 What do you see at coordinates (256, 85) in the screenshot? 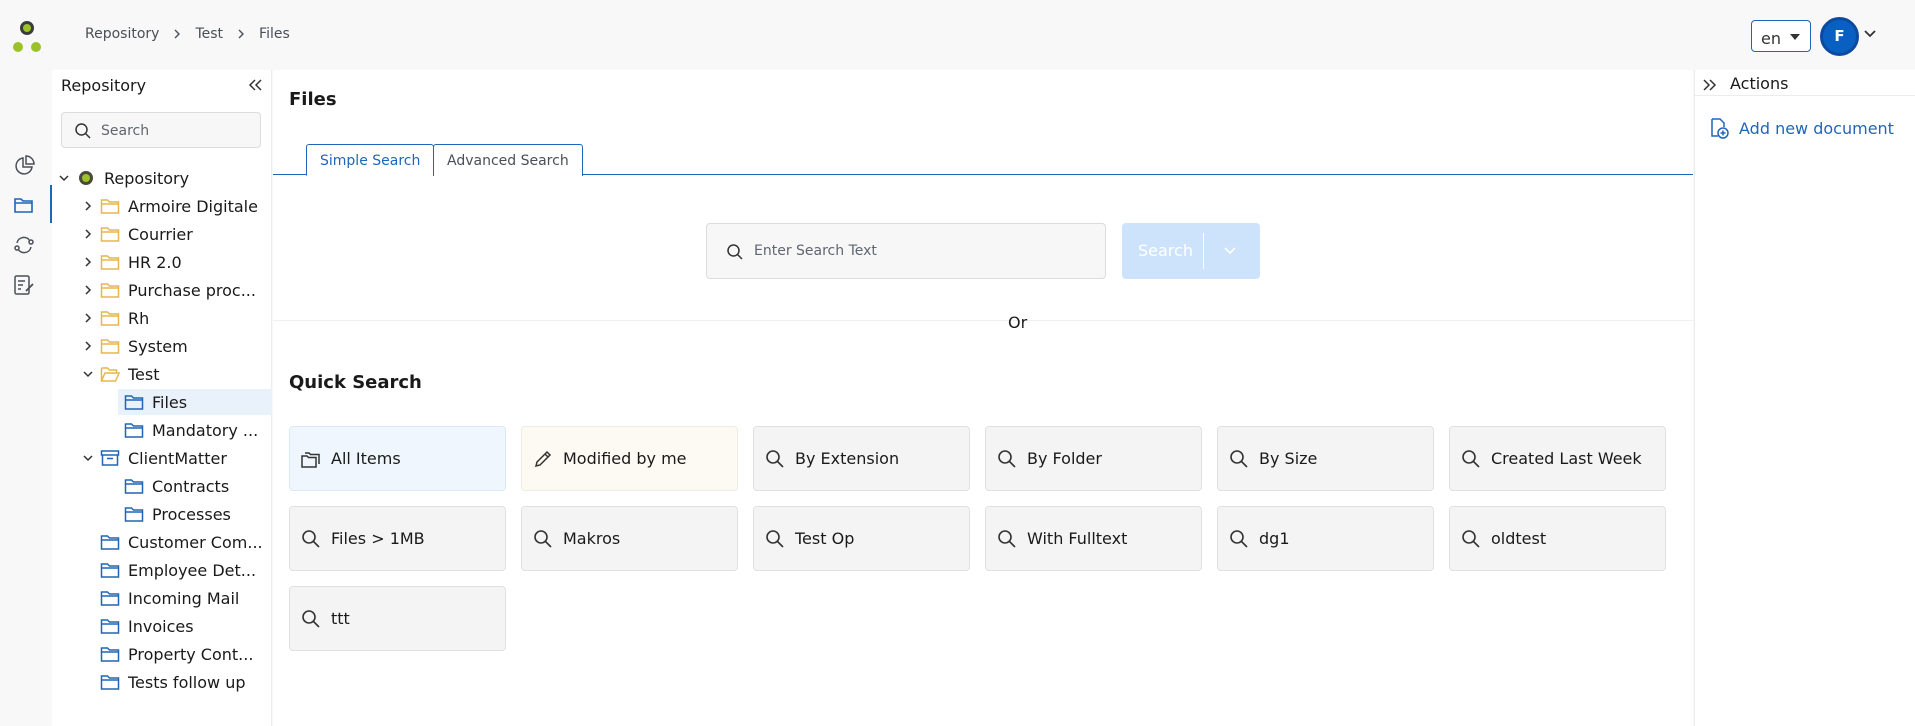
I see `collapse-panel-icon` at bounding box center [256, 85].